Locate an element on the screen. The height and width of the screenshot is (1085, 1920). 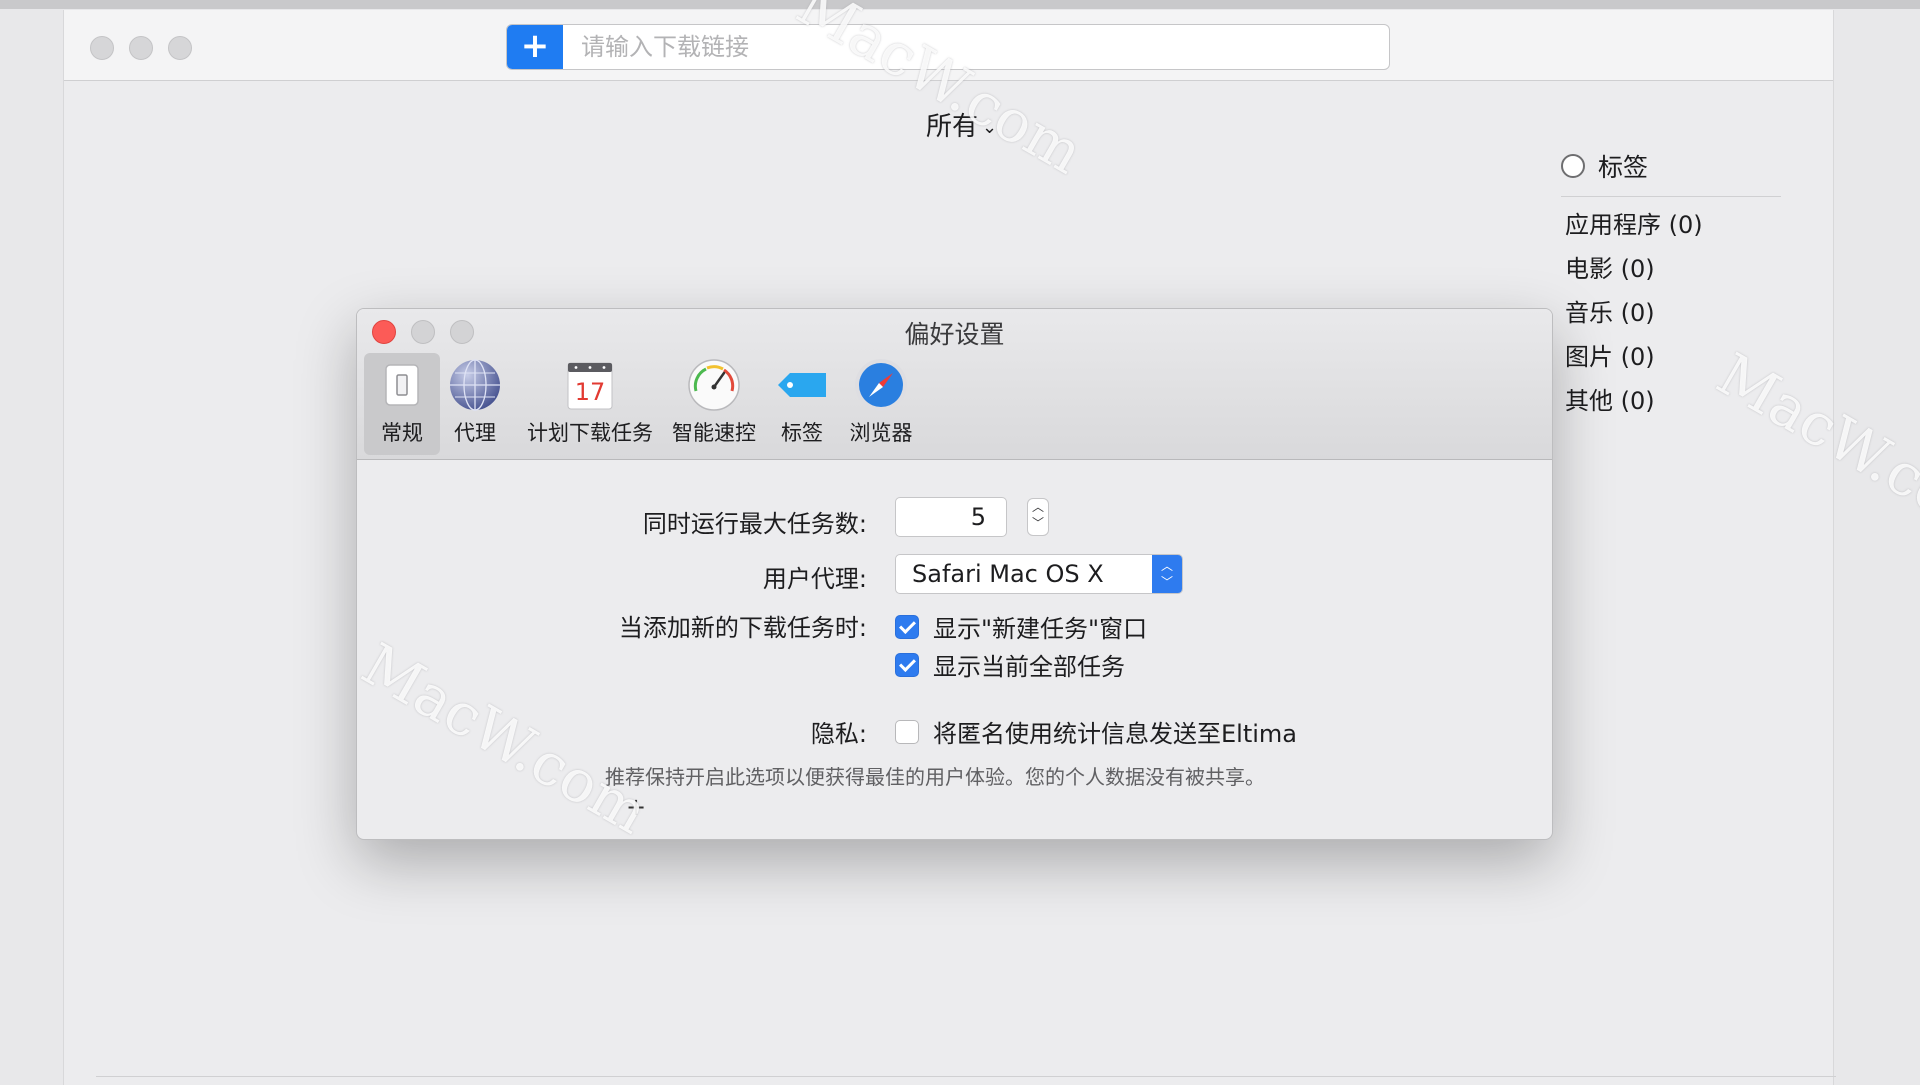
stepper-up-icon: ︿ is located at coordinates (1038, 507).